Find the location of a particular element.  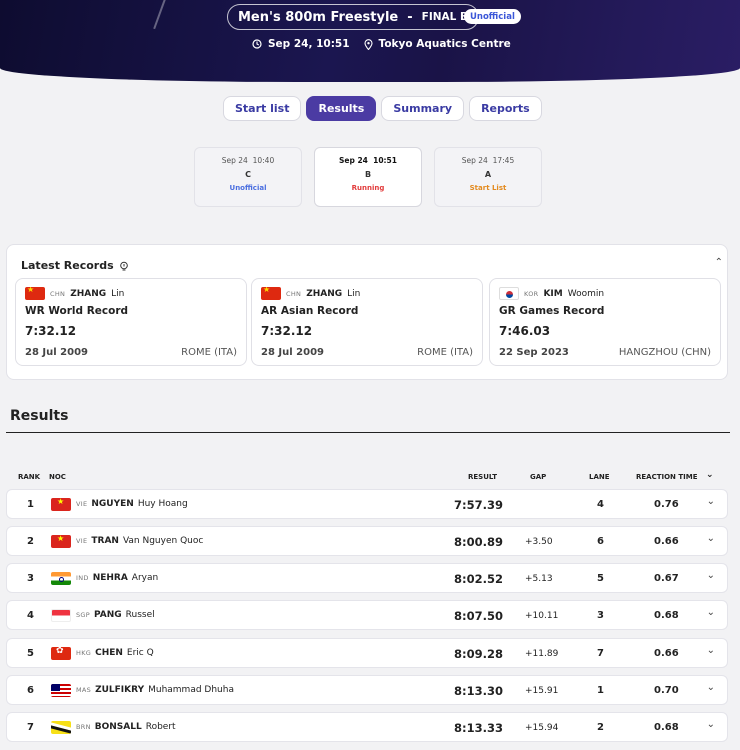

record-time: 7:46.03 is located at coordinates (525, 331).